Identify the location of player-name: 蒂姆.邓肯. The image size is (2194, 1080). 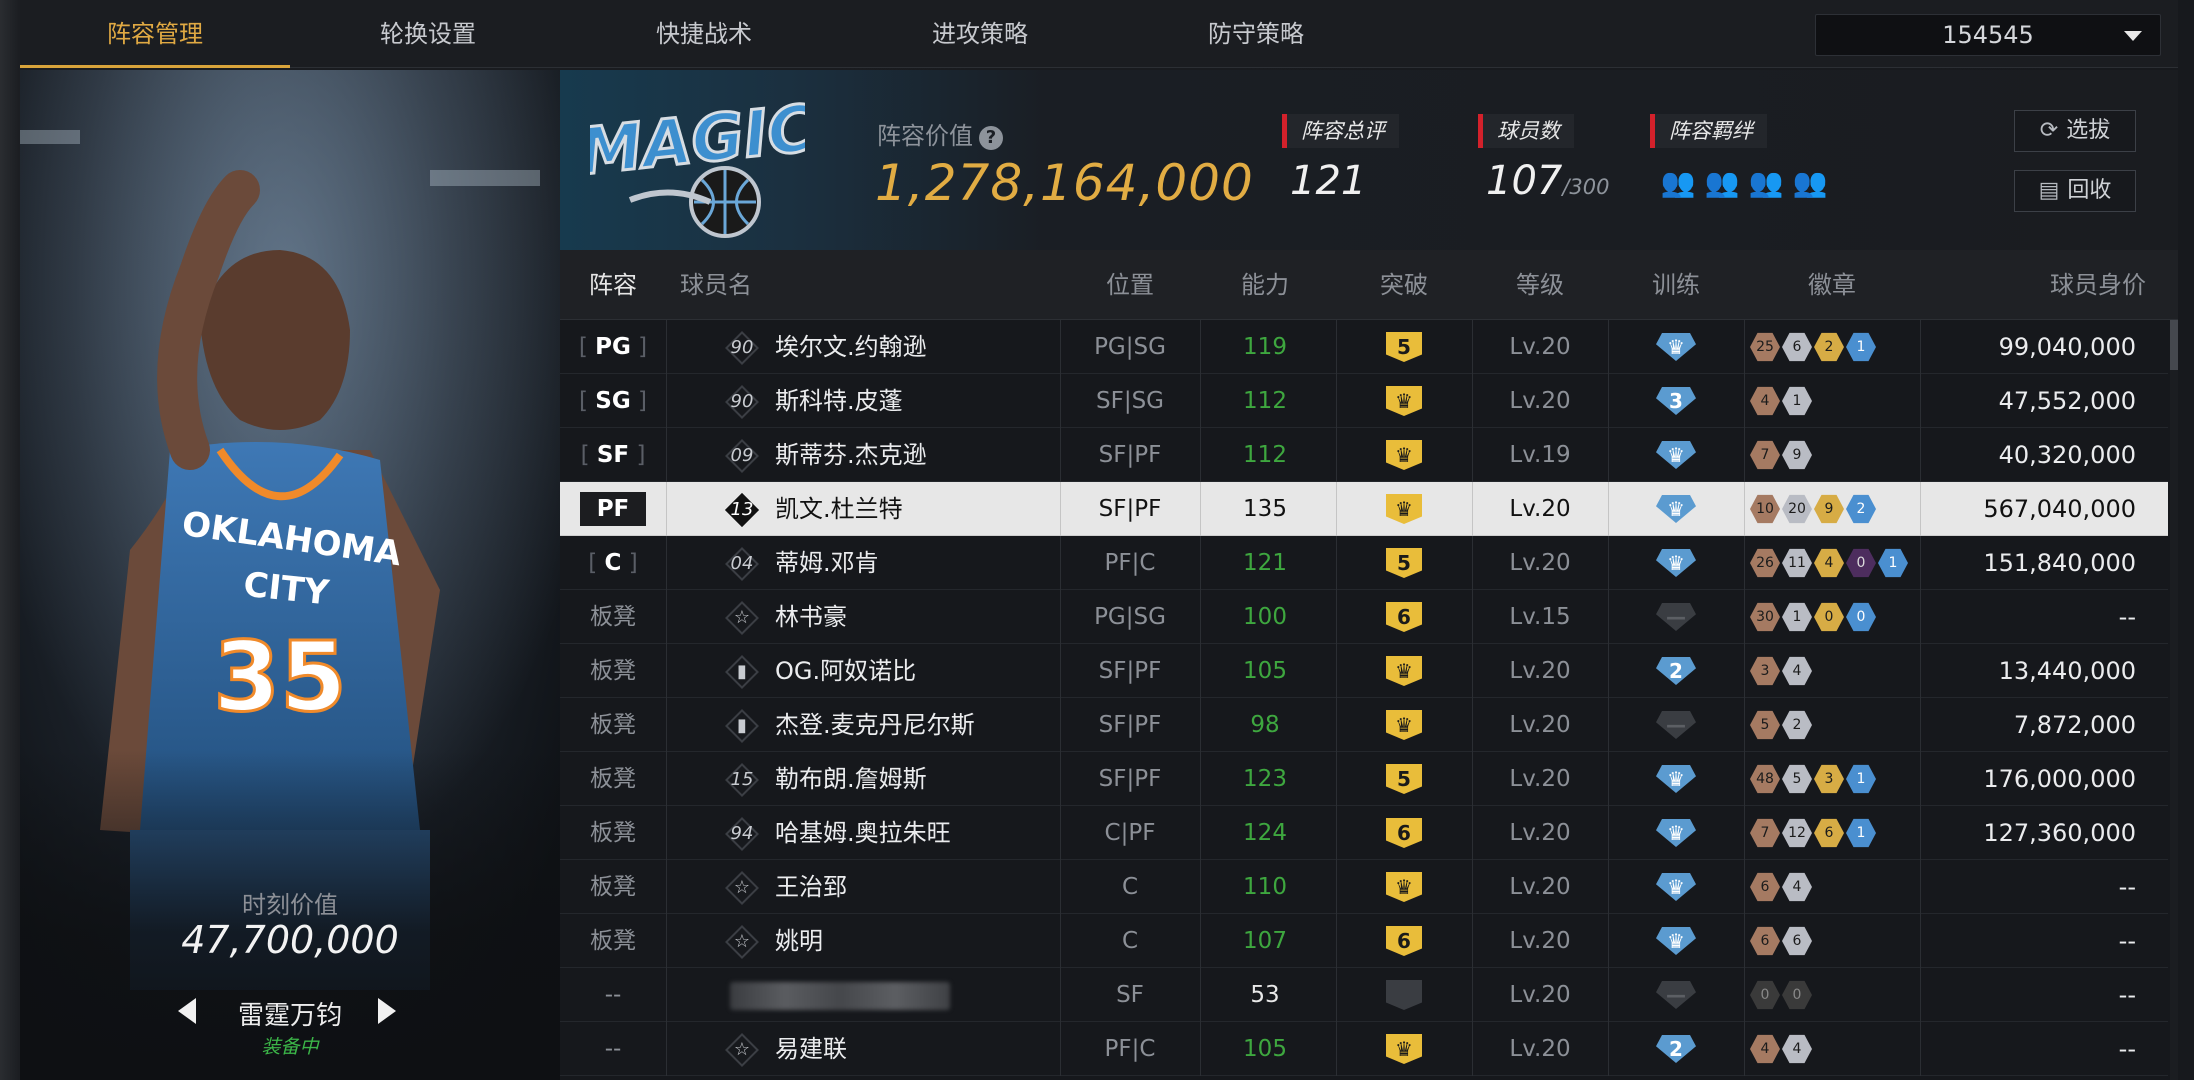
(827, 563).